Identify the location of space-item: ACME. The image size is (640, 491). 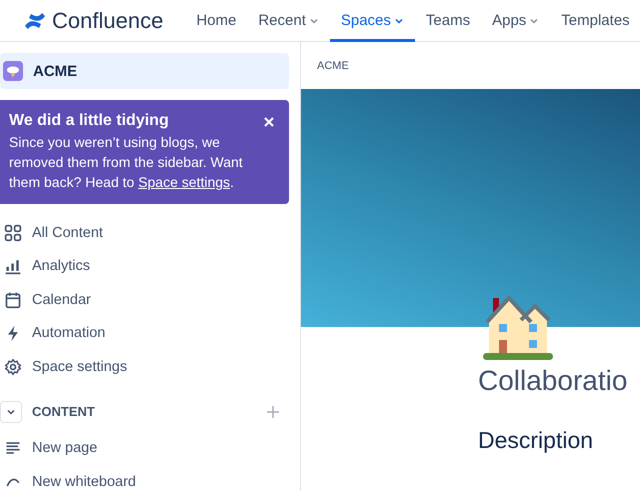
(144, 71).